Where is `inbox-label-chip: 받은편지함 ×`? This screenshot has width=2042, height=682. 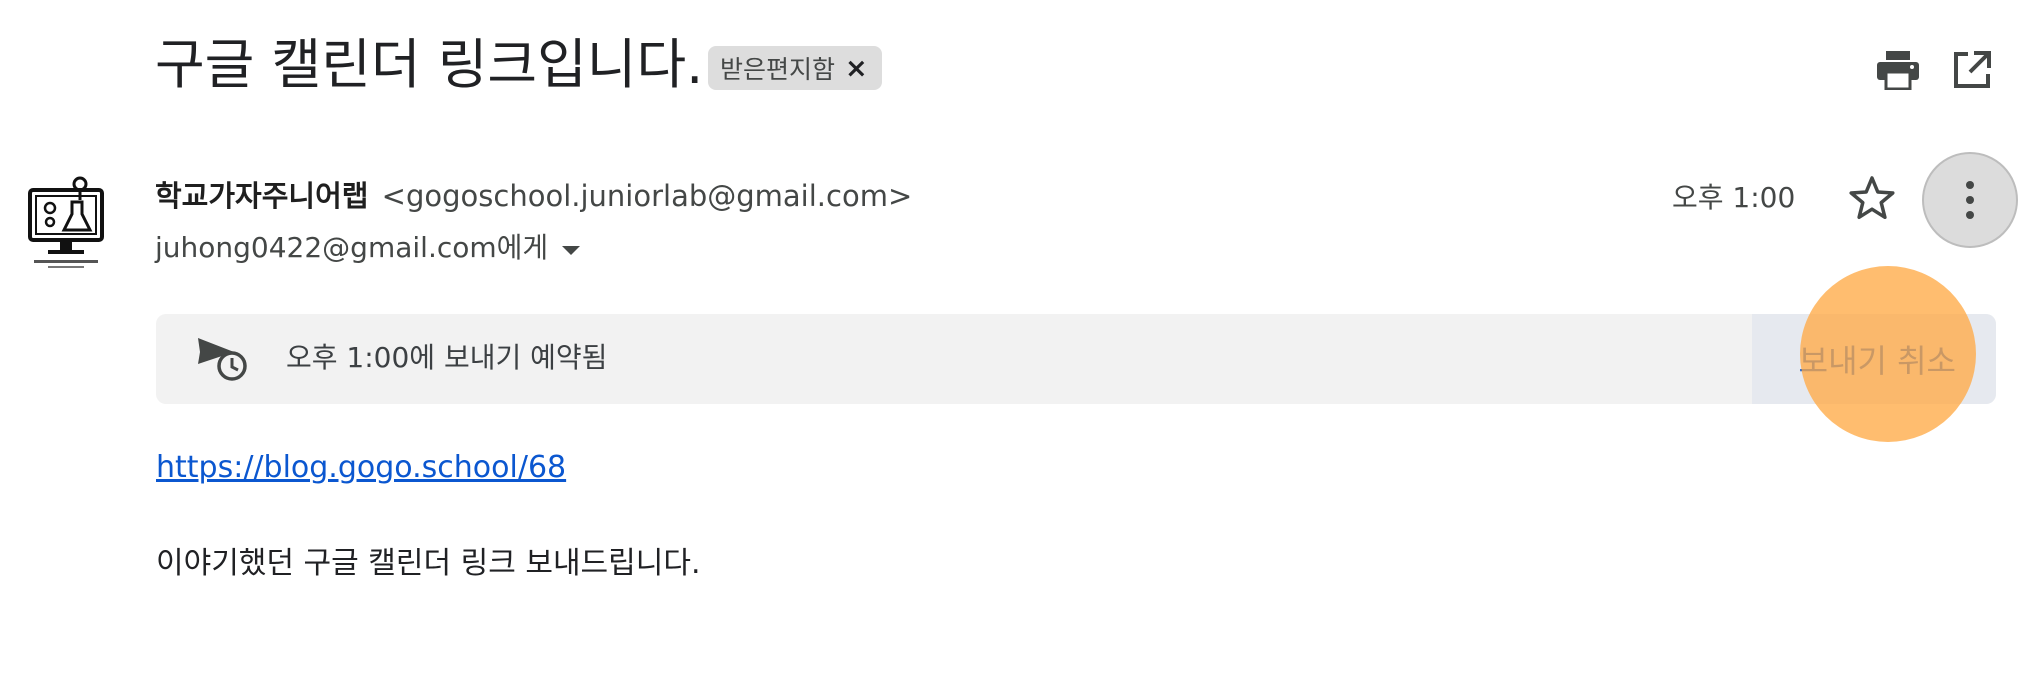 inbox-label-chip: 받은편지함 × is located at coordinates (795, 68).